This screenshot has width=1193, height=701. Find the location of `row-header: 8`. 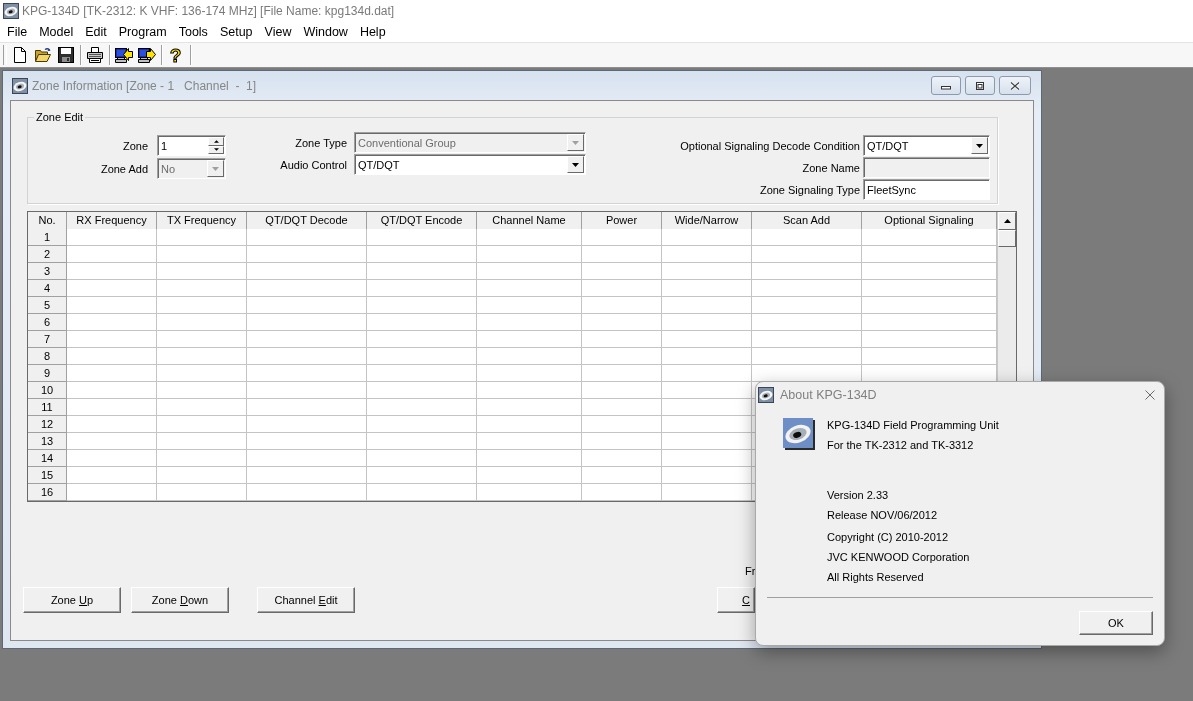

row-header: 8 is located at coordinates (47, 356).